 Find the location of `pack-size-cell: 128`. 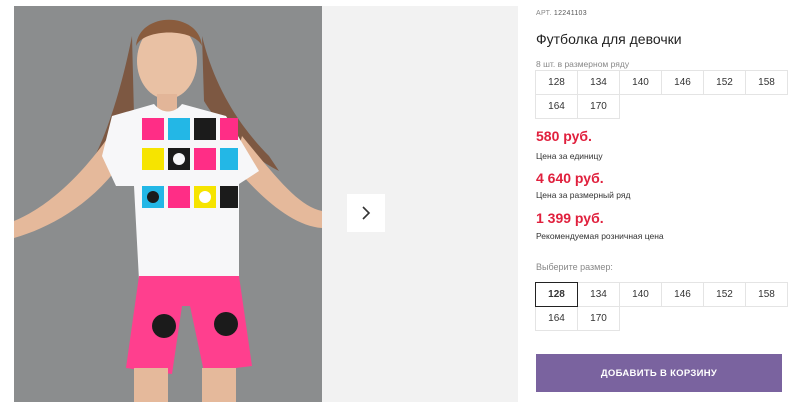

pack-size-cell: 128 is located at coordinates (556, 82).